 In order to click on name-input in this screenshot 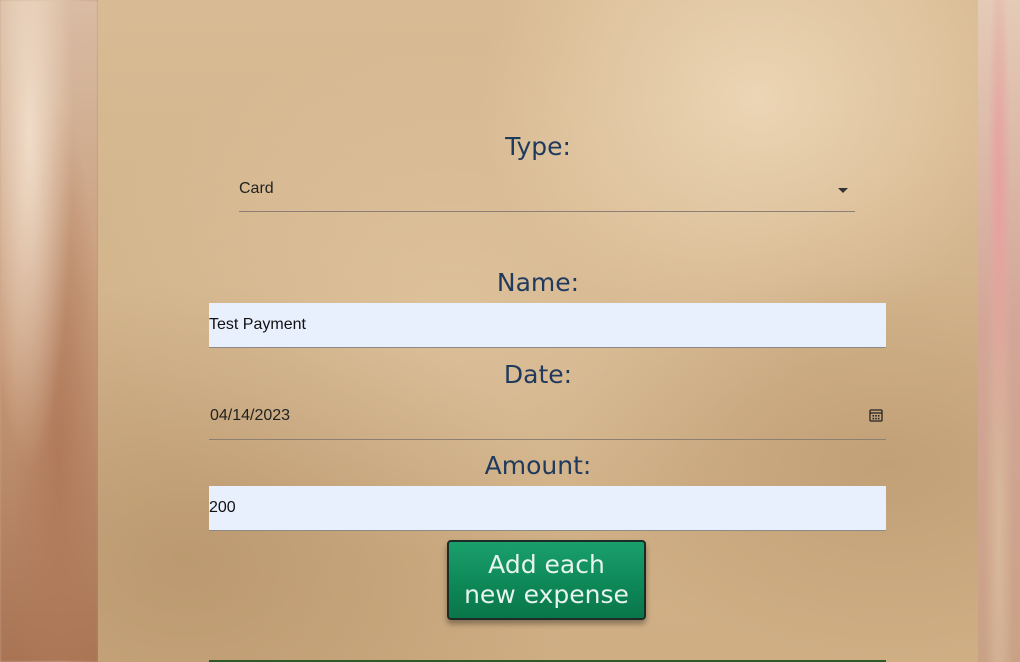, I will do `click(547, 325)`.